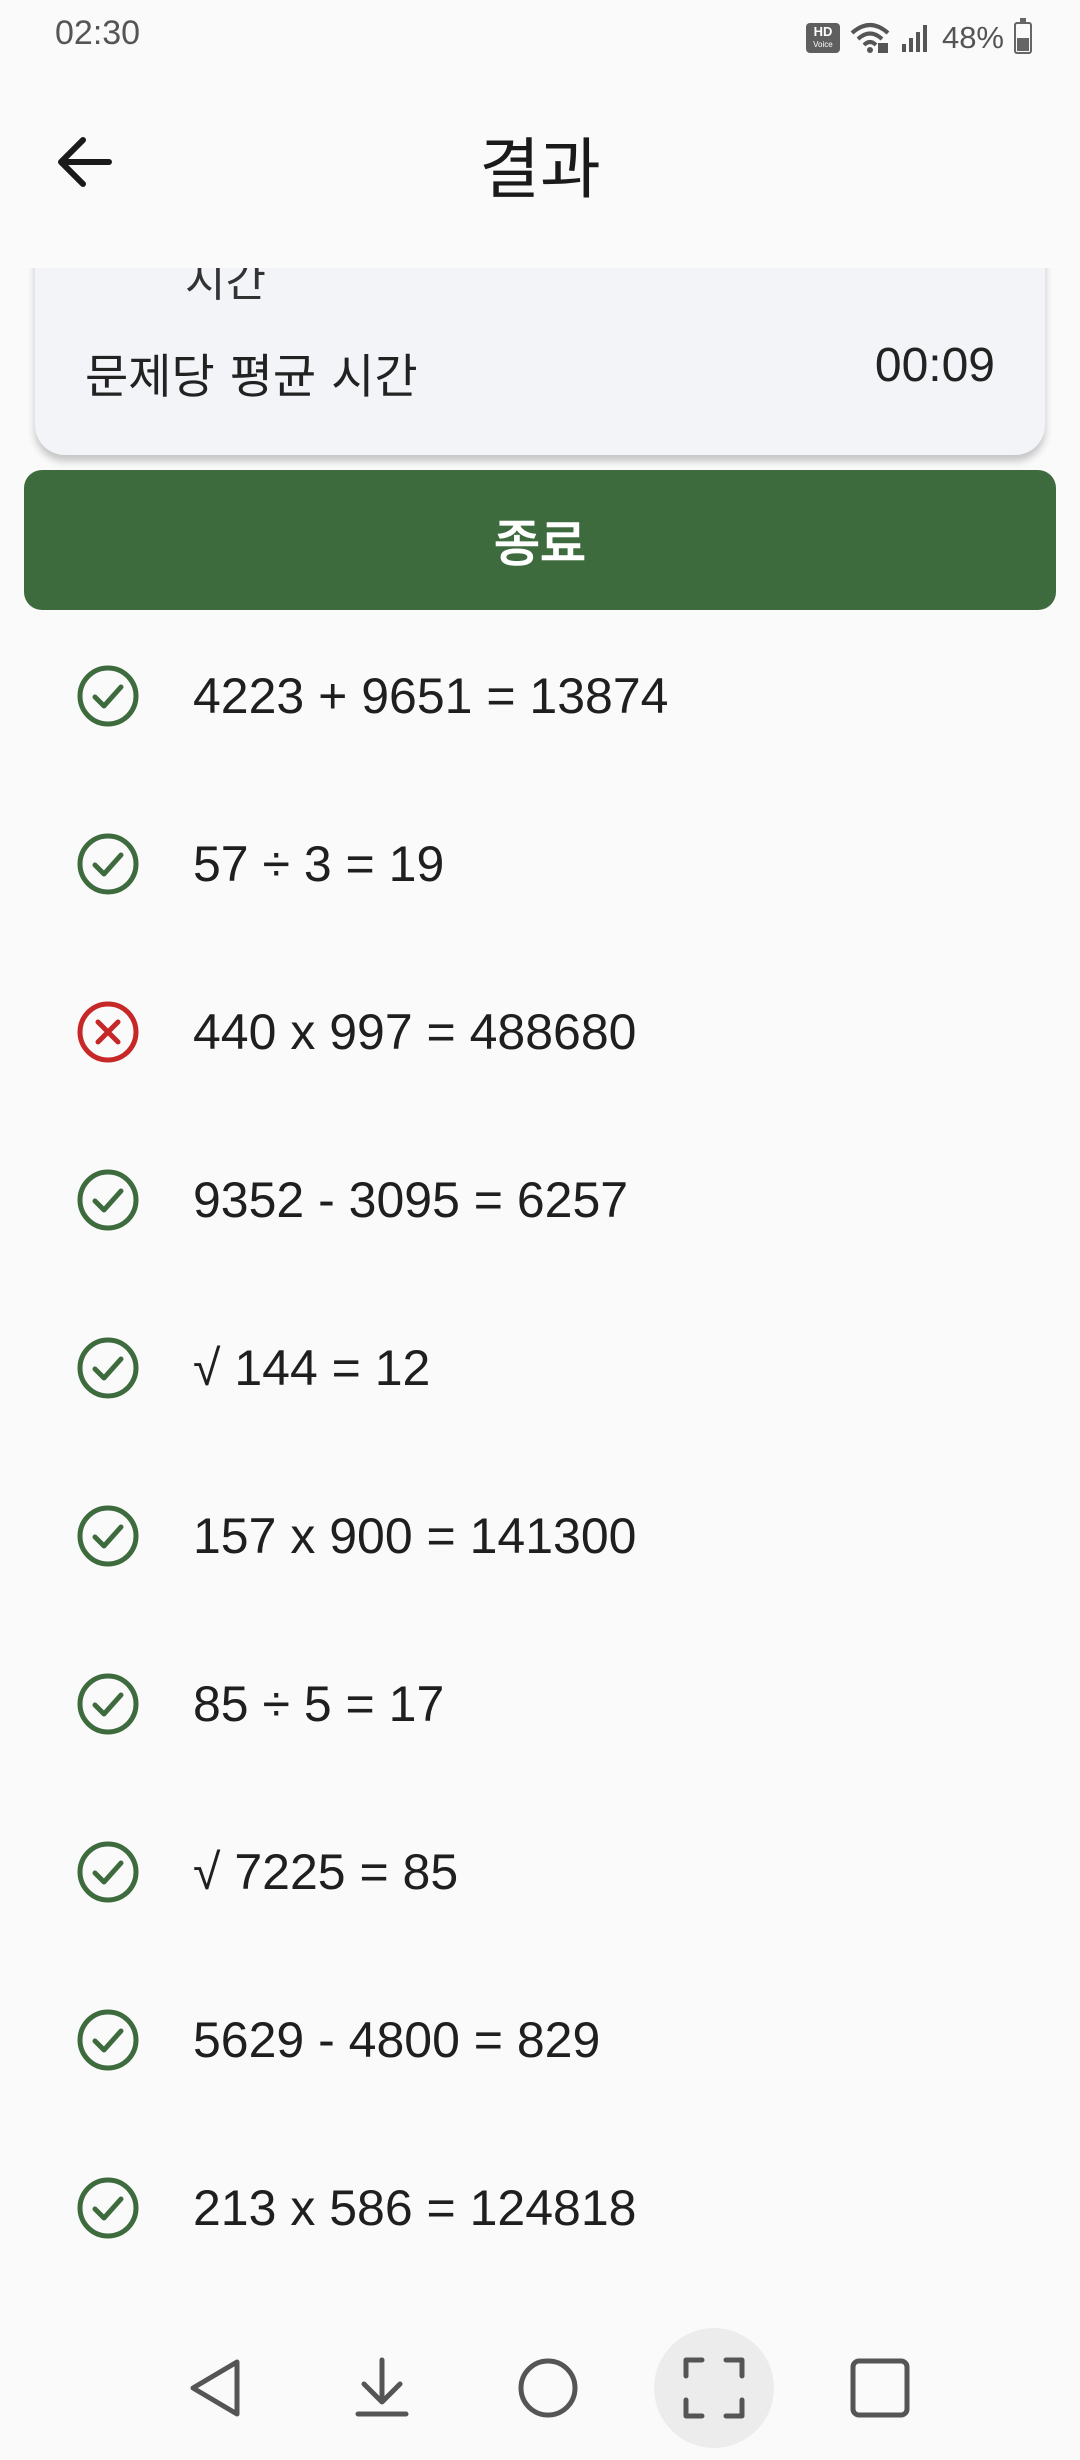 The width and height of the screenshot is (1080, 2460). I want to click on problem-text: 5629 - 4800 = 829, so click(397, 2040).